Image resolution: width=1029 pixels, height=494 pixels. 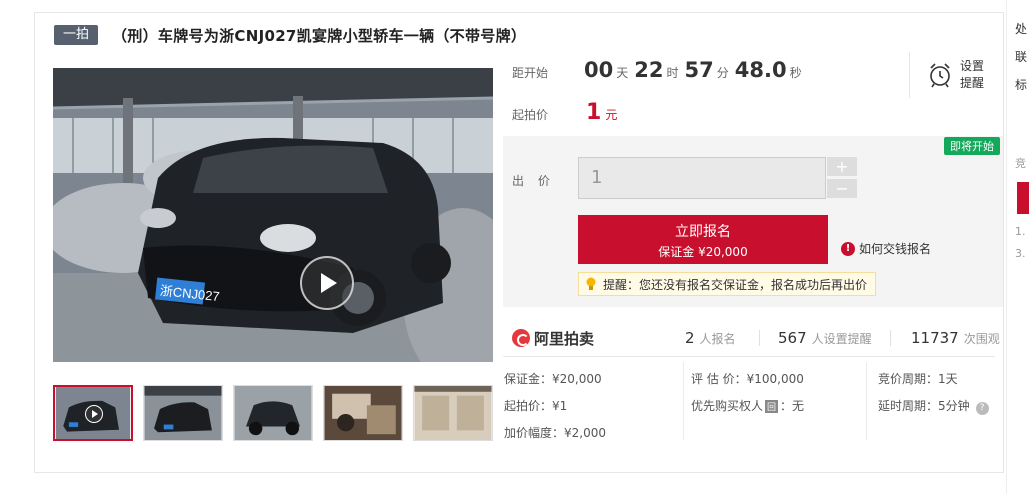 What do you see at coordinates (699, 70) in the screenshot?
I see `countdown-minutes: 57` at bounding box center [699, 70].